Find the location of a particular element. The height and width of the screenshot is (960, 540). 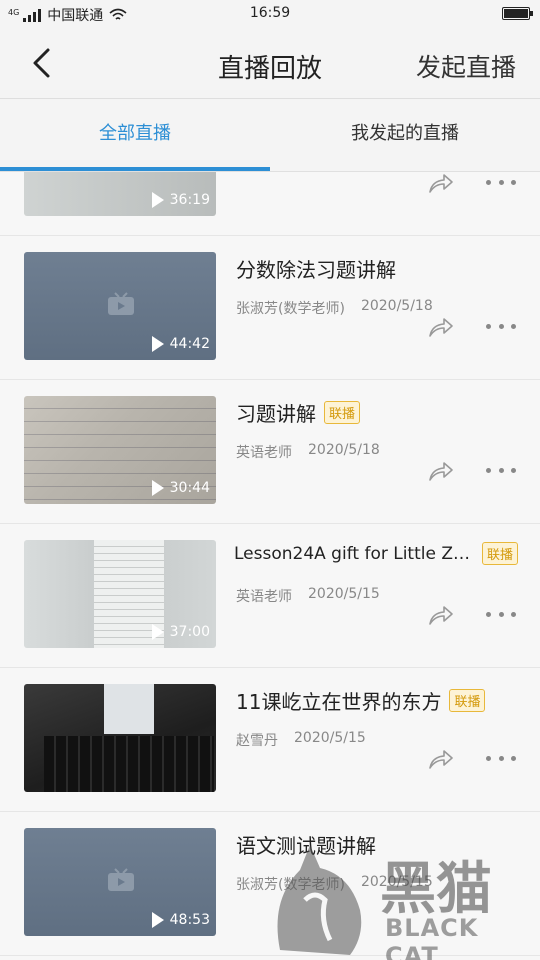

status-bar: 4G 中国联通 16:59 is located at coordinates (270, 14).